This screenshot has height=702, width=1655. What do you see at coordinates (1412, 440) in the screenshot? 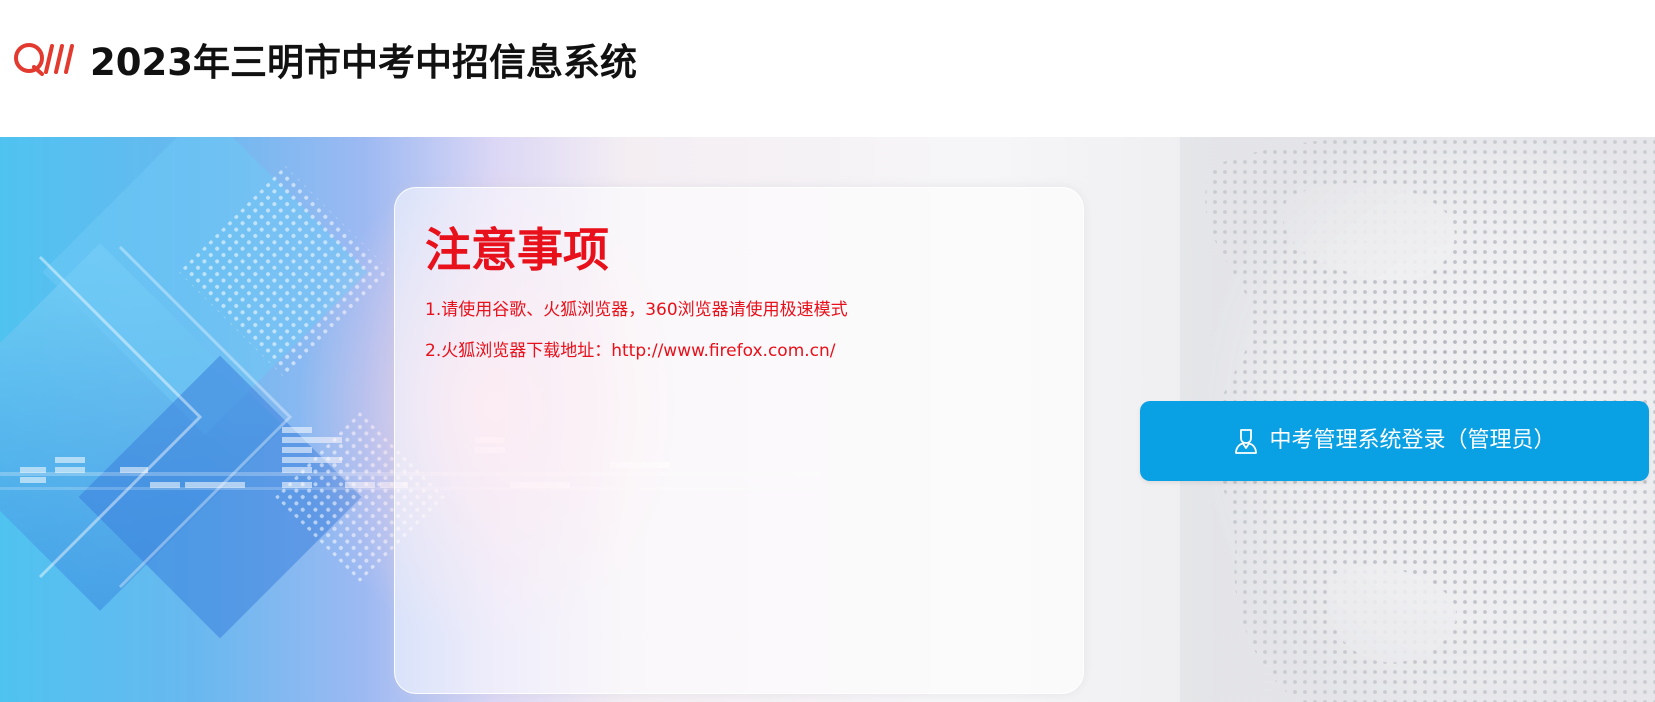
I see `admin-login-label: 中考管理系统登录（管理员）` at bounding box center [1412, 440].